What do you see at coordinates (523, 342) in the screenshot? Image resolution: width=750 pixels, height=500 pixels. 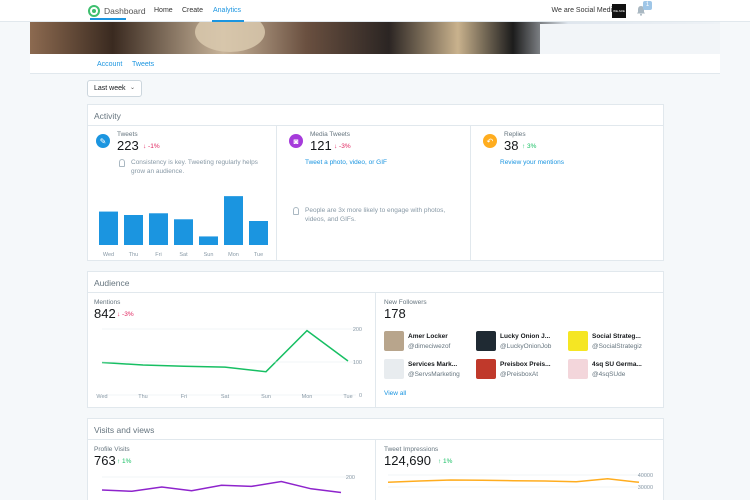 I see `follower-item: Lucky Onion J... @LuckyOnionJob` at bounding box center [523, 342].